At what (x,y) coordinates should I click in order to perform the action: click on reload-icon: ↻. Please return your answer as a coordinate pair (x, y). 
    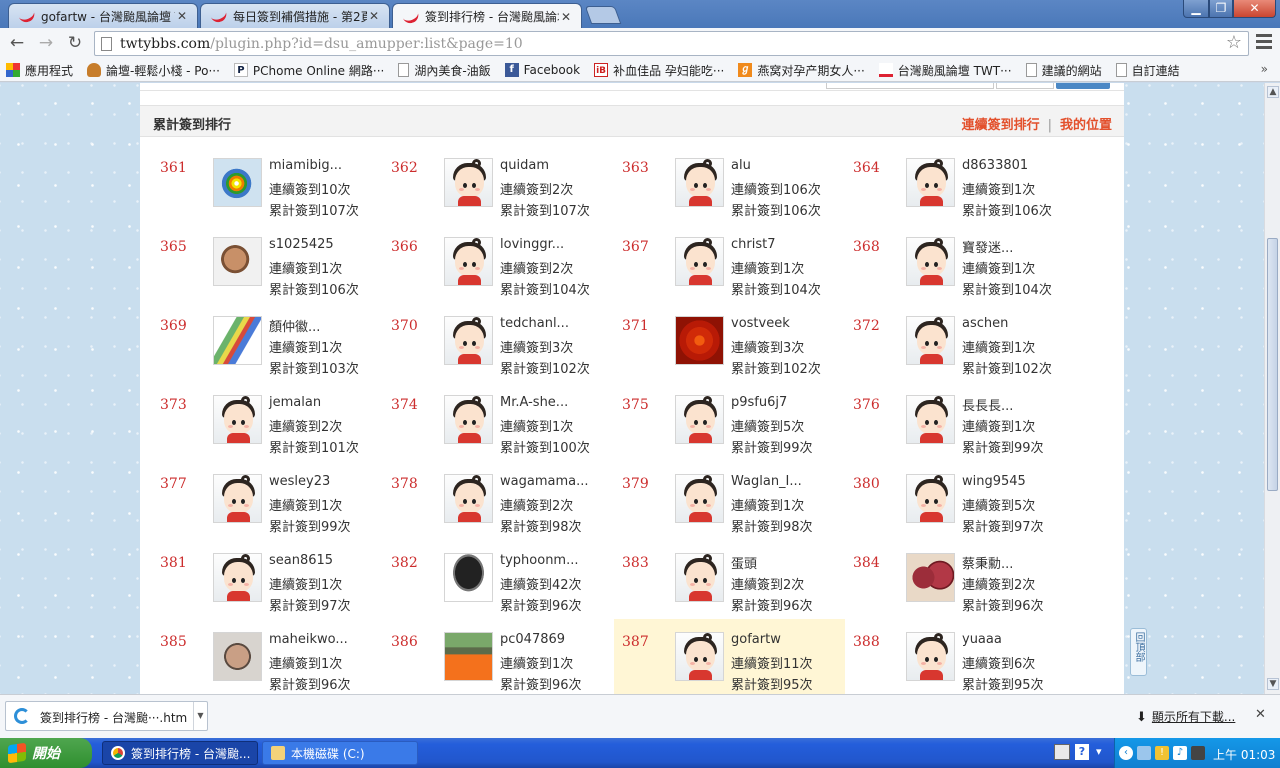
    Looking at the image, I should click on (75, 43).